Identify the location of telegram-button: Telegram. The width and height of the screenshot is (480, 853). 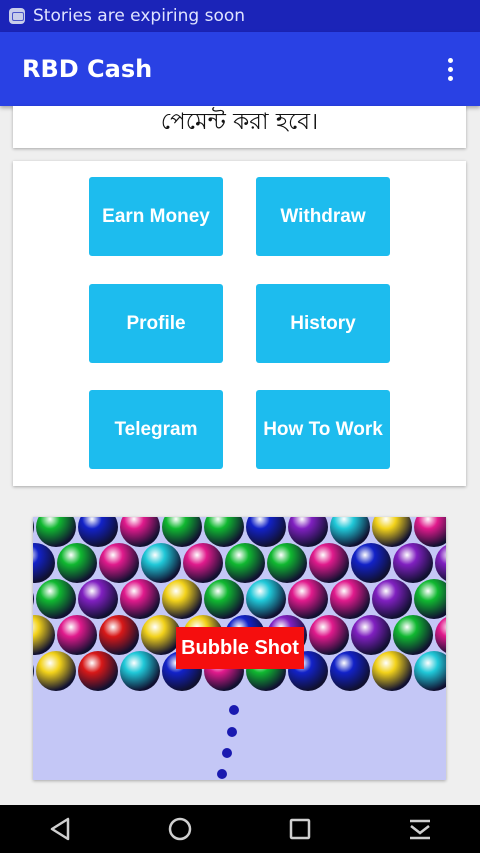
(156, 429).